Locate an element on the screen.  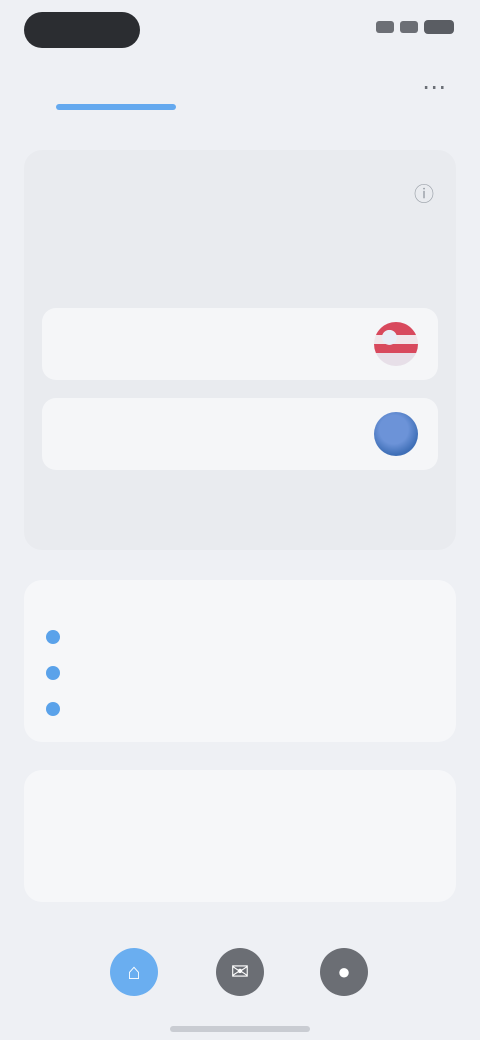
dynamic-island is located at coordinates (82, 30).